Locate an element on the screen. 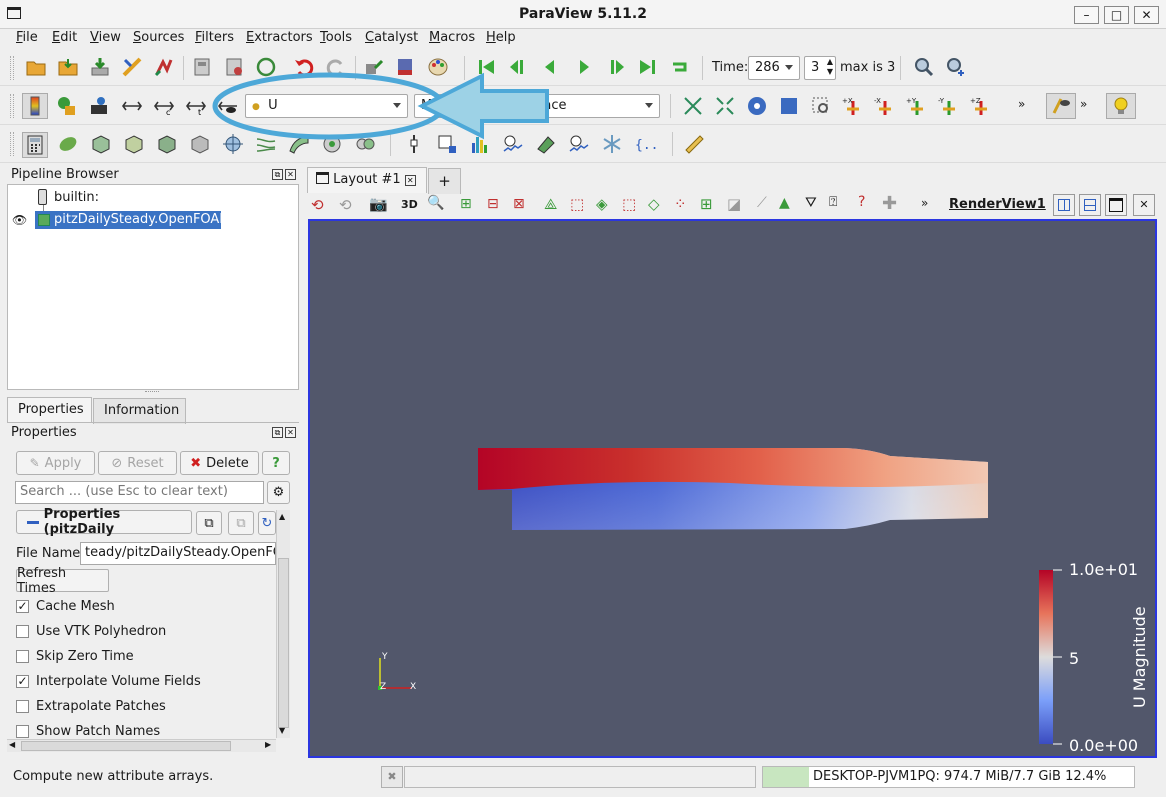  tab-layout-1: Layout #1 ✕ is located at coordinates (367, 180).